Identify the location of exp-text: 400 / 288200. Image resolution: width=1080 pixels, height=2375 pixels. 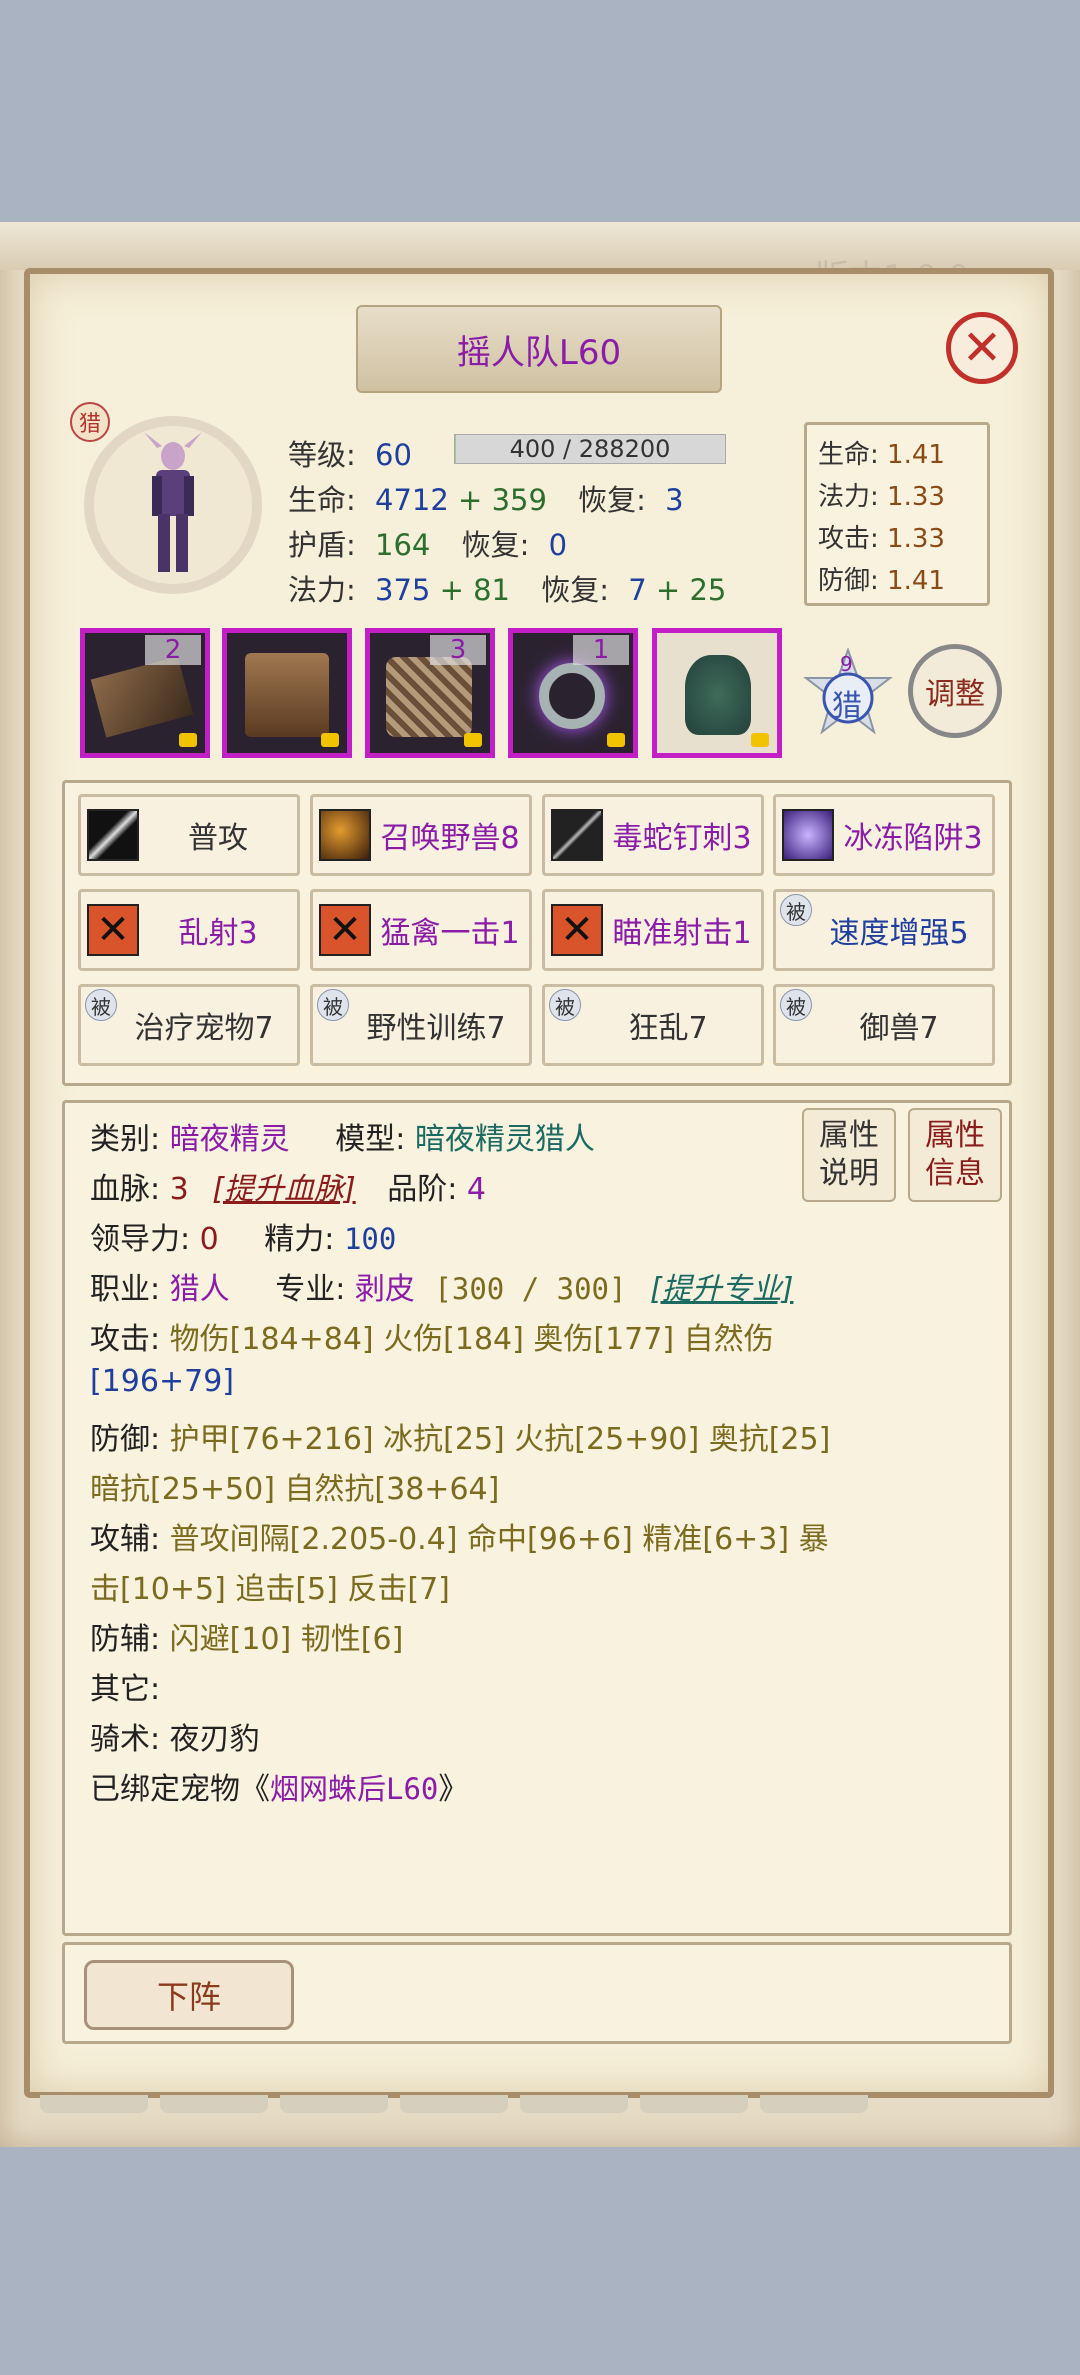
(590, 449).